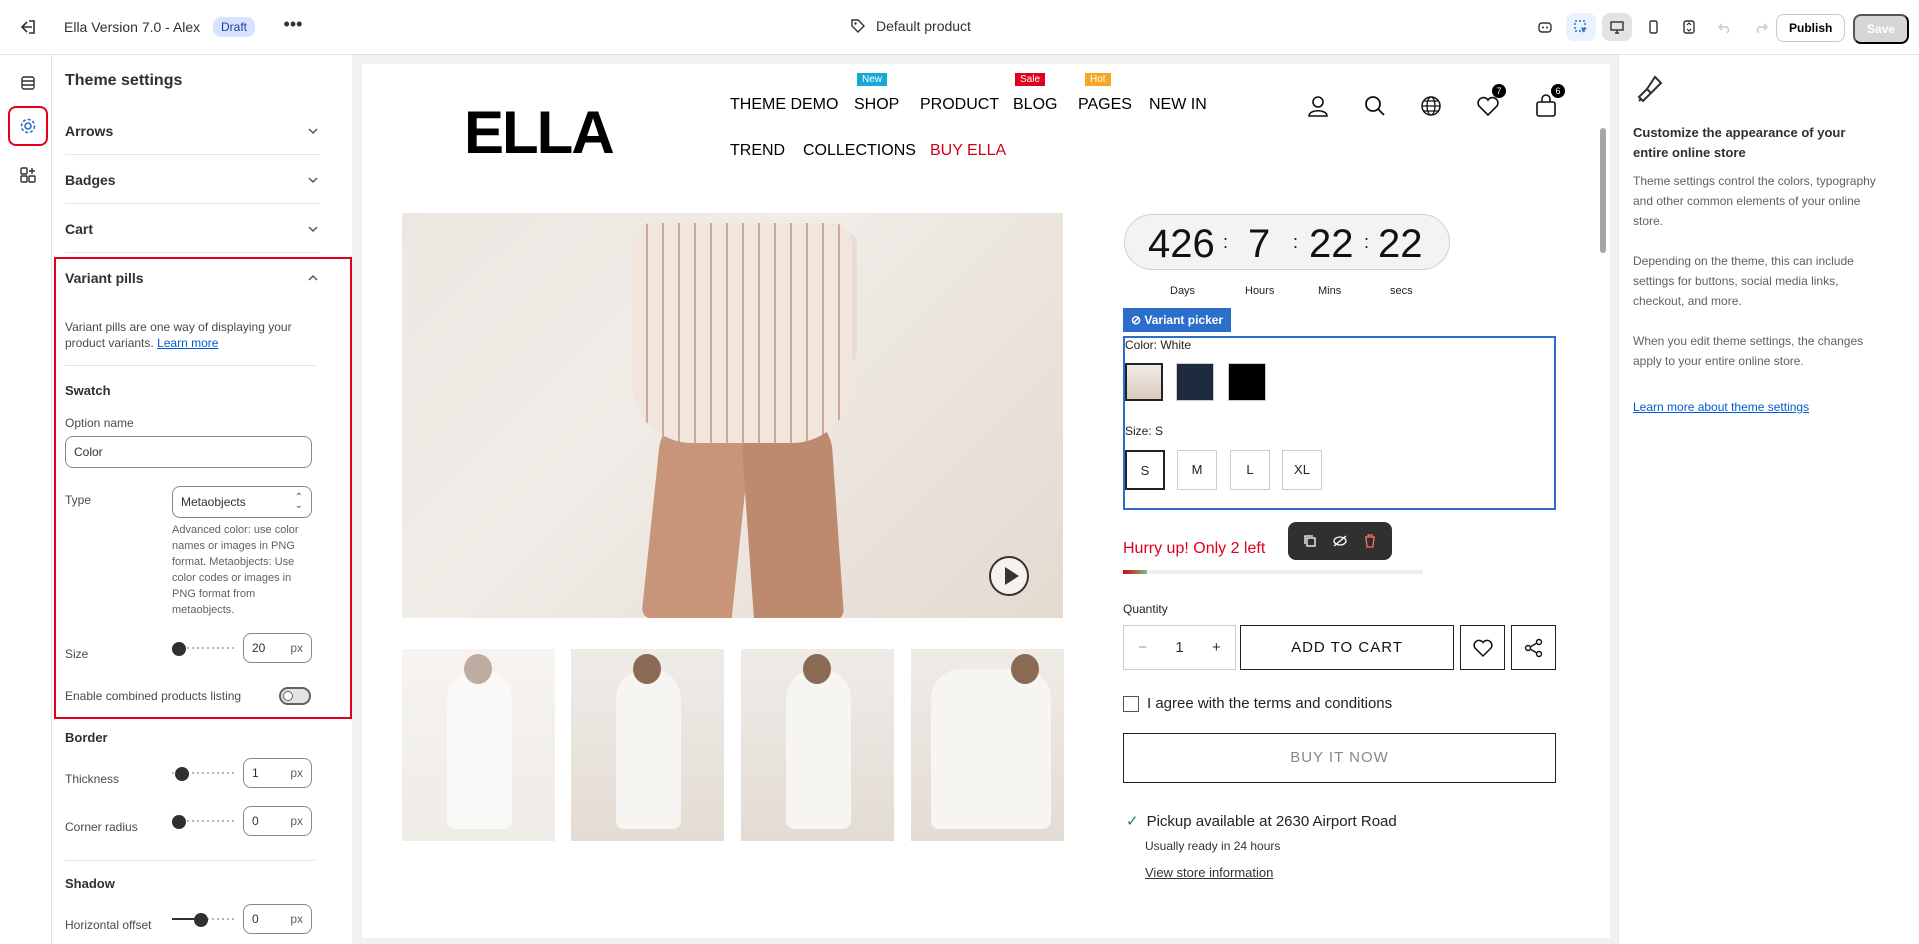  What do you see at coordinates (277, 648) in the screenshot?
I see `size-input: 20 px` at bounding box center [277, 648].